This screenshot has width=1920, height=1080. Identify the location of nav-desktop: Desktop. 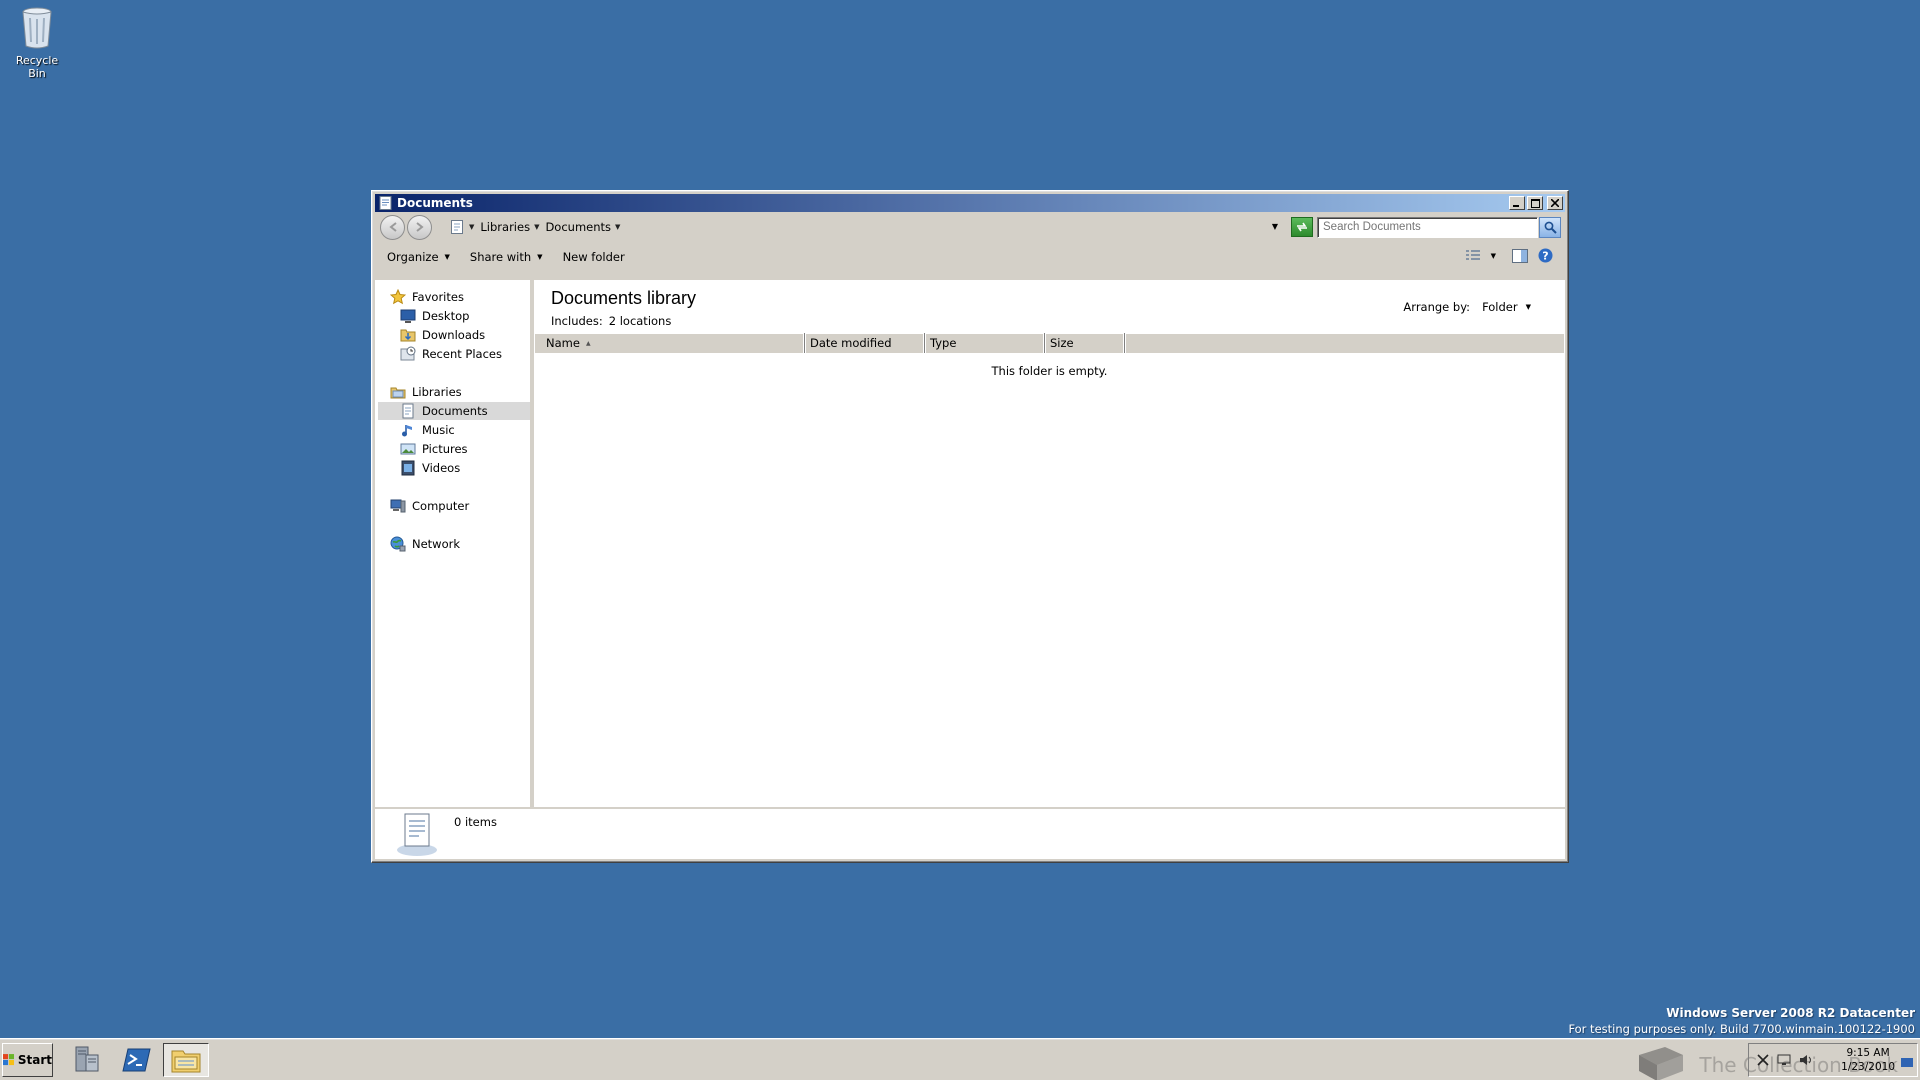
(434, 316).